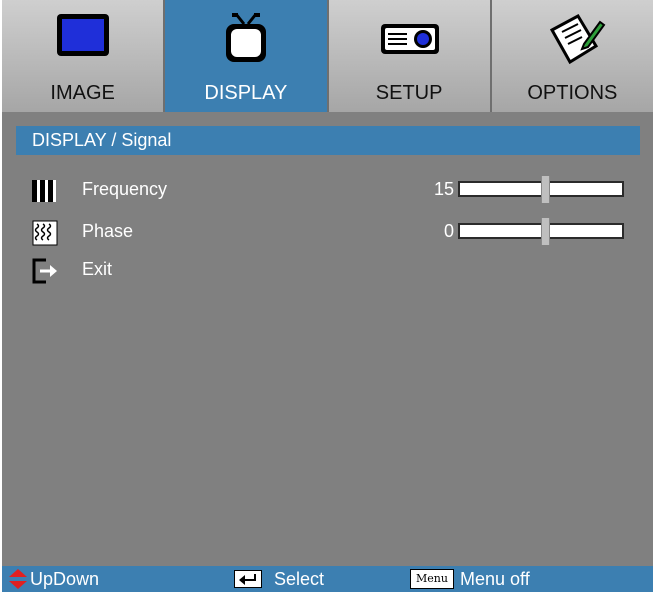 This screenshot has width=653, height=592. I want to click on footer-menu-label: Menu off, so click(495, 579).